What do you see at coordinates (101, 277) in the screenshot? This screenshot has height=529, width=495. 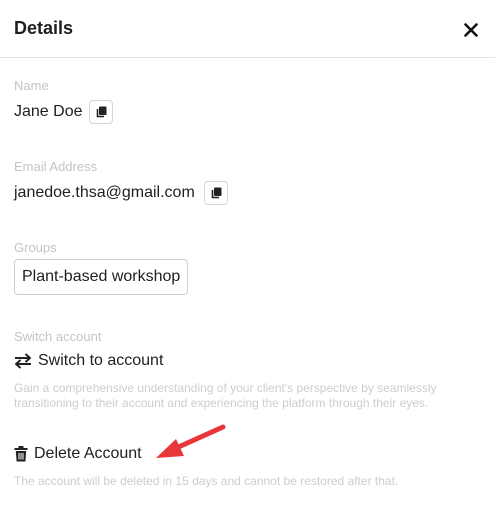 I see `group-chip: Plant-based workshop` at bounding box center [101, 277].